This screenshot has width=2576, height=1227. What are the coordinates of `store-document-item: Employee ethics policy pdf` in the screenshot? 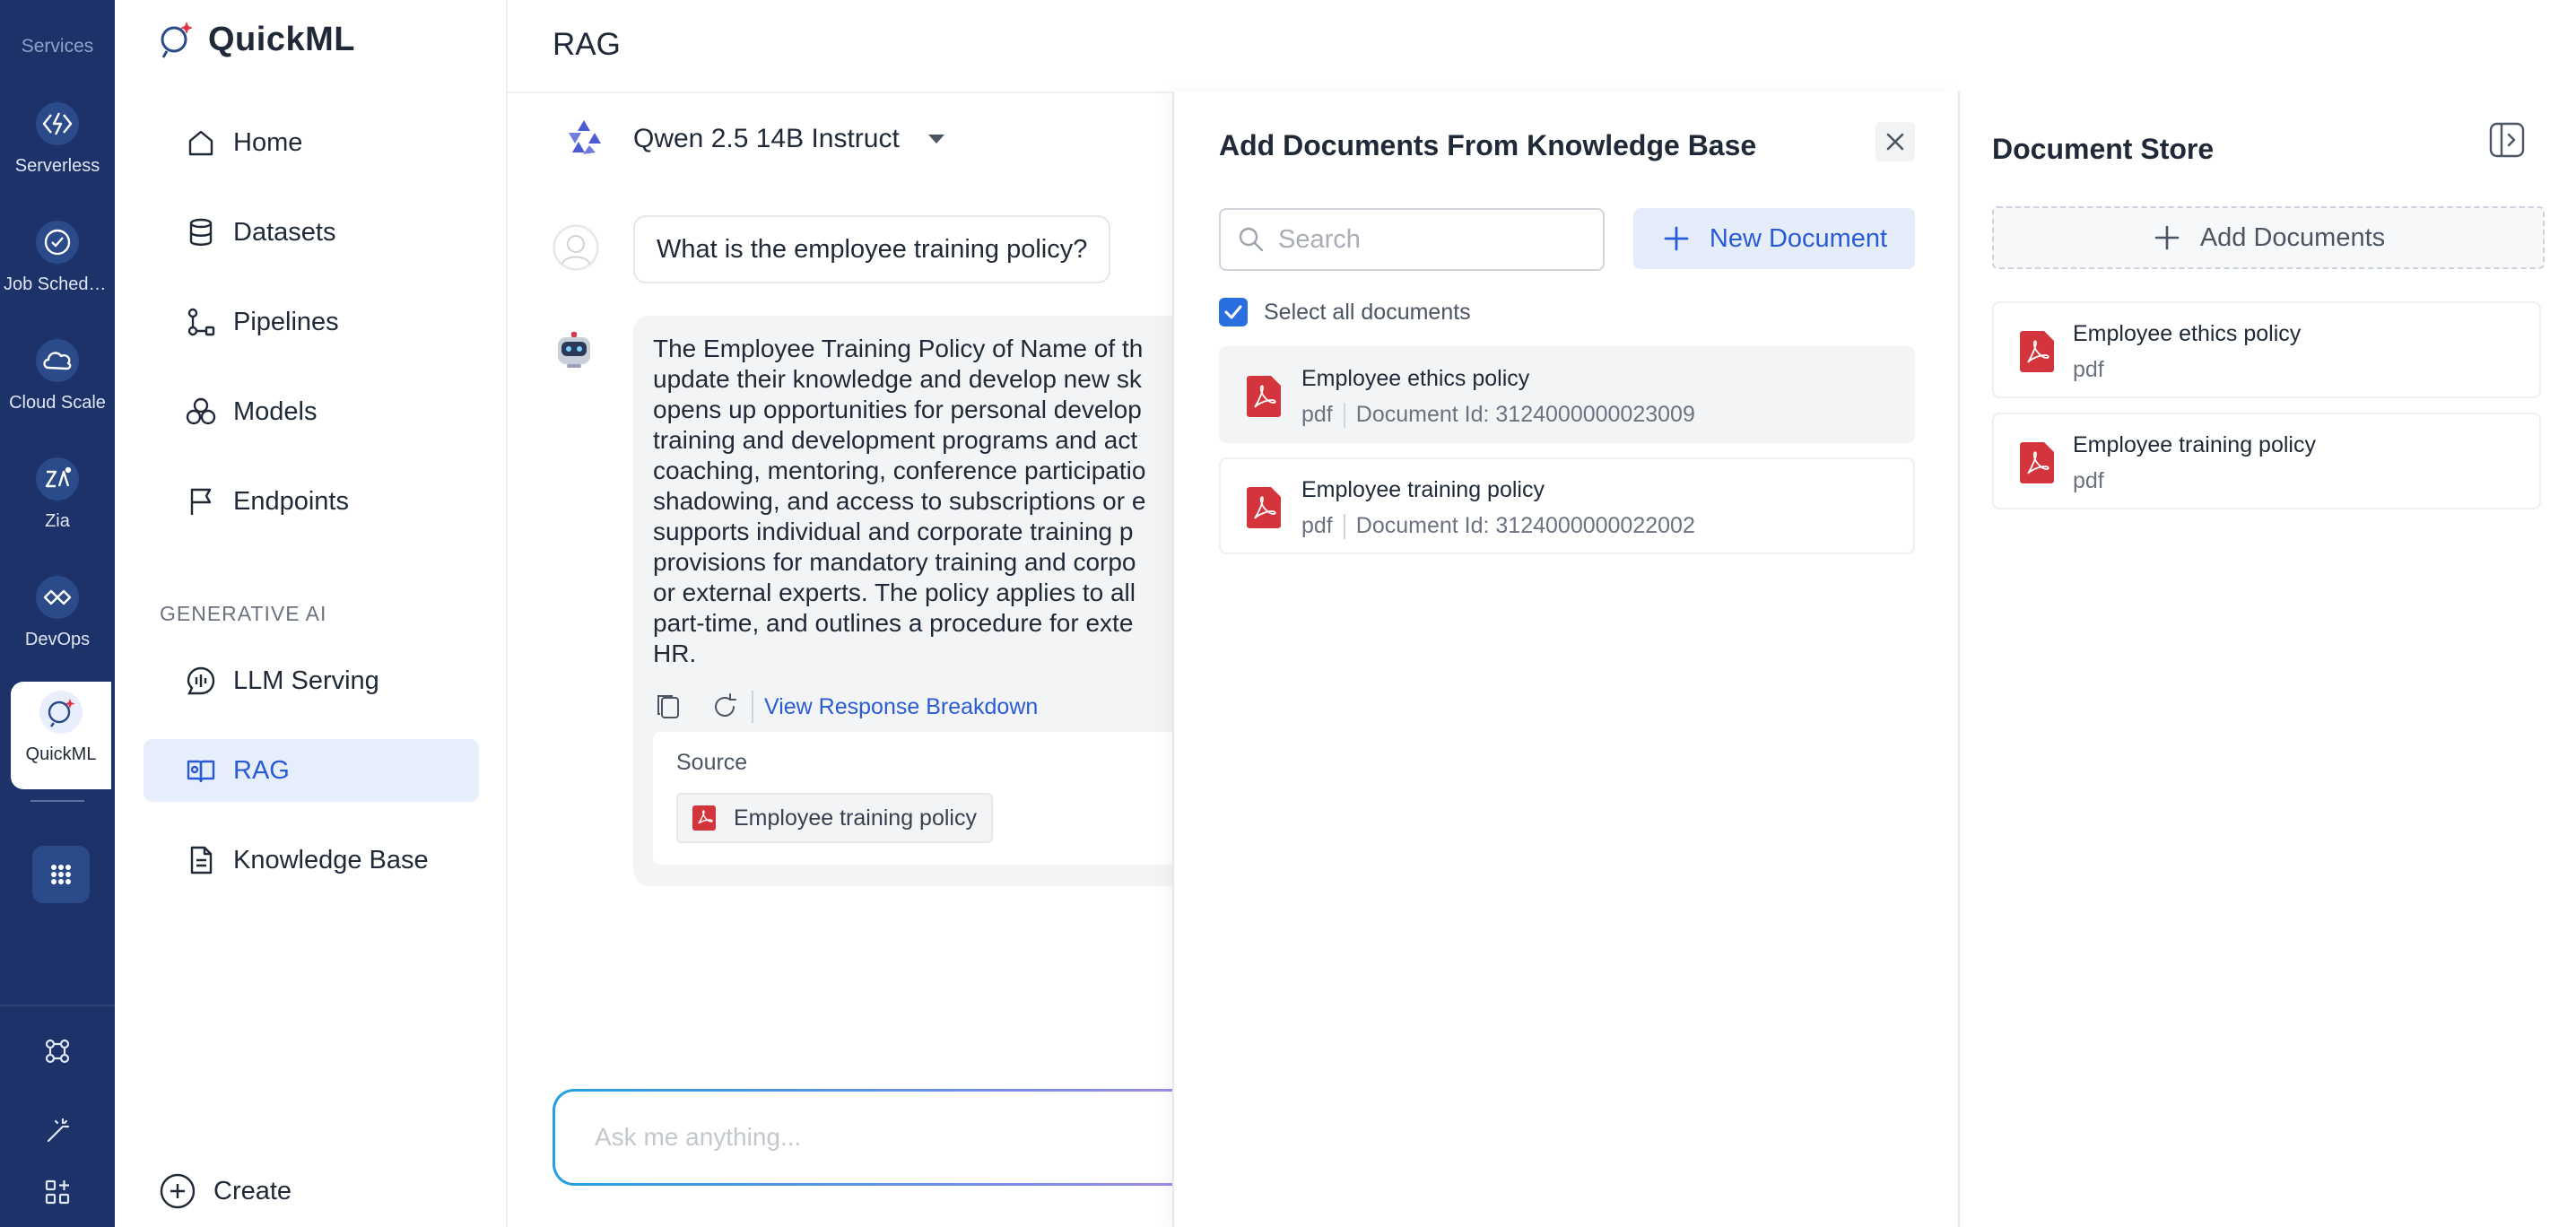 It's located at (2266, 349).